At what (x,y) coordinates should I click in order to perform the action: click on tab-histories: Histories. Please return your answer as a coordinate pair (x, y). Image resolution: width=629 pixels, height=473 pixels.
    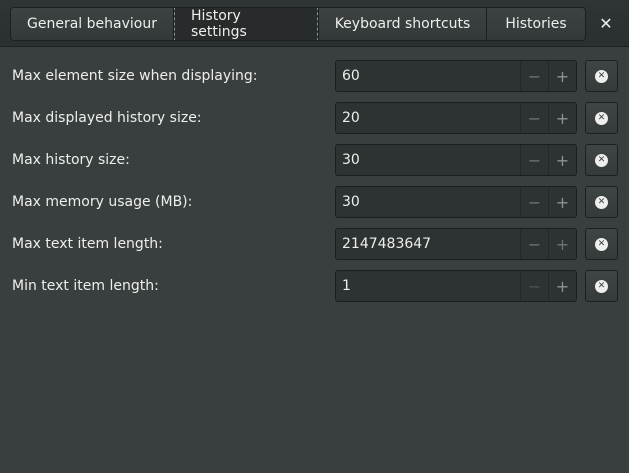
    Looking at the image, I should click on (536, 24).